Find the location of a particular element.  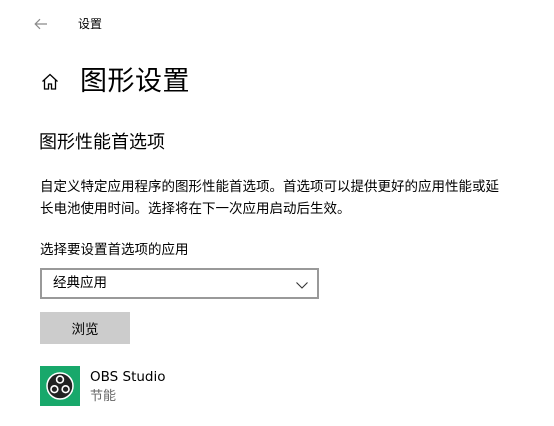

dropdown-selected-value: 经典应用 is located at coordinates (80, 283).